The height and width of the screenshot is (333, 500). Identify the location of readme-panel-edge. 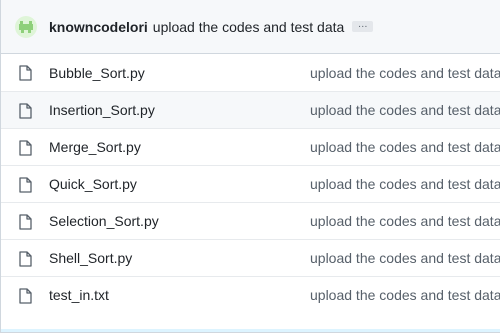
(250, 330).